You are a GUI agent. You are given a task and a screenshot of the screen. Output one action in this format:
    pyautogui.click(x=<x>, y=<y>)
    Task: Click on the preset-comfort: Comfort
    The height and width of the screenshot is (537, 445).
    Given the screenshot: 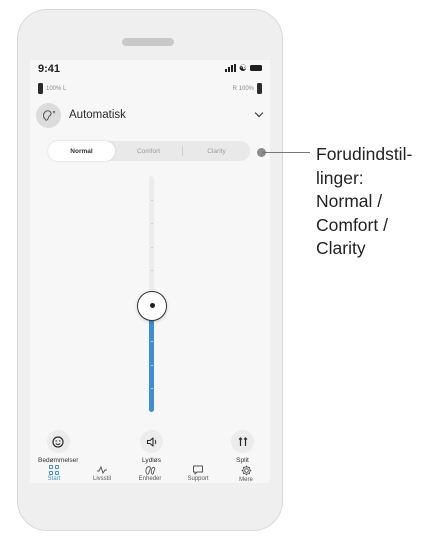 What is the action you would take?
    pyautogui.click(x=148, y=151)
    